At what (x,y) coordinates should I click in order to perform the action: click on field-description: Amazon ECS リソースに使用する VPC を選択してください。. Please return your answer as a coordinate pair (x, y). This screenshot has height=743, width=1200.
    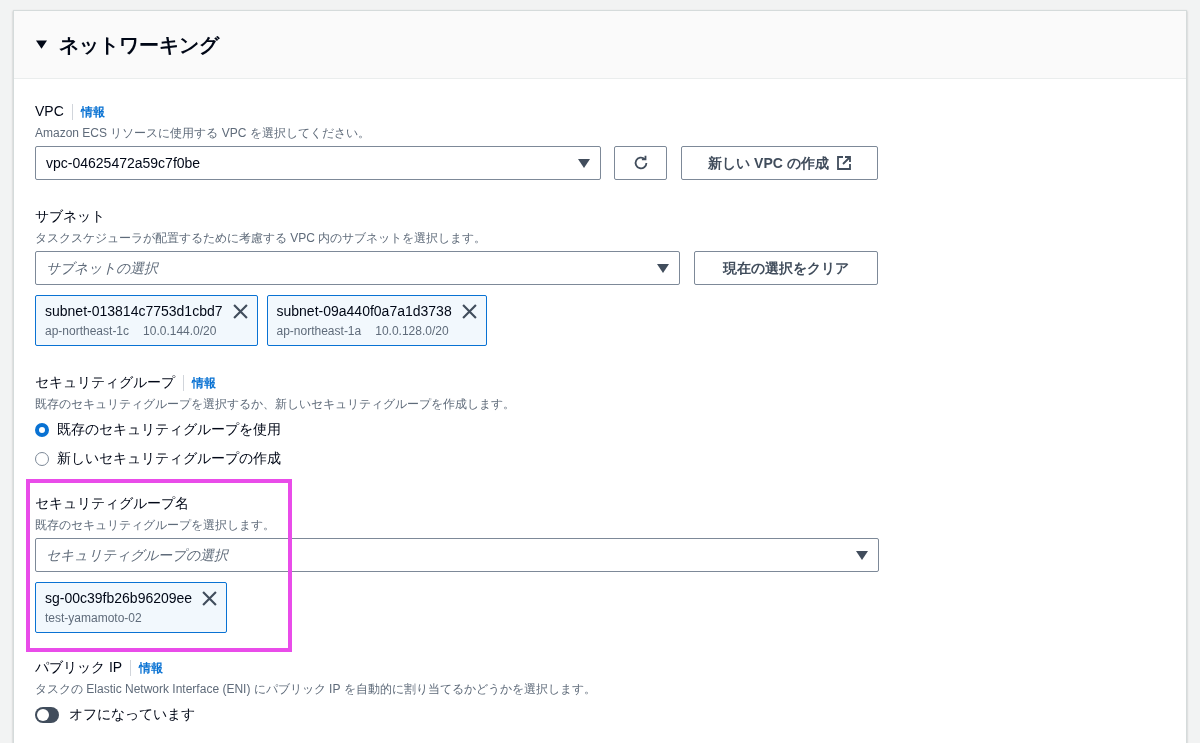
    Looking at the image, I should click on (203, 133).